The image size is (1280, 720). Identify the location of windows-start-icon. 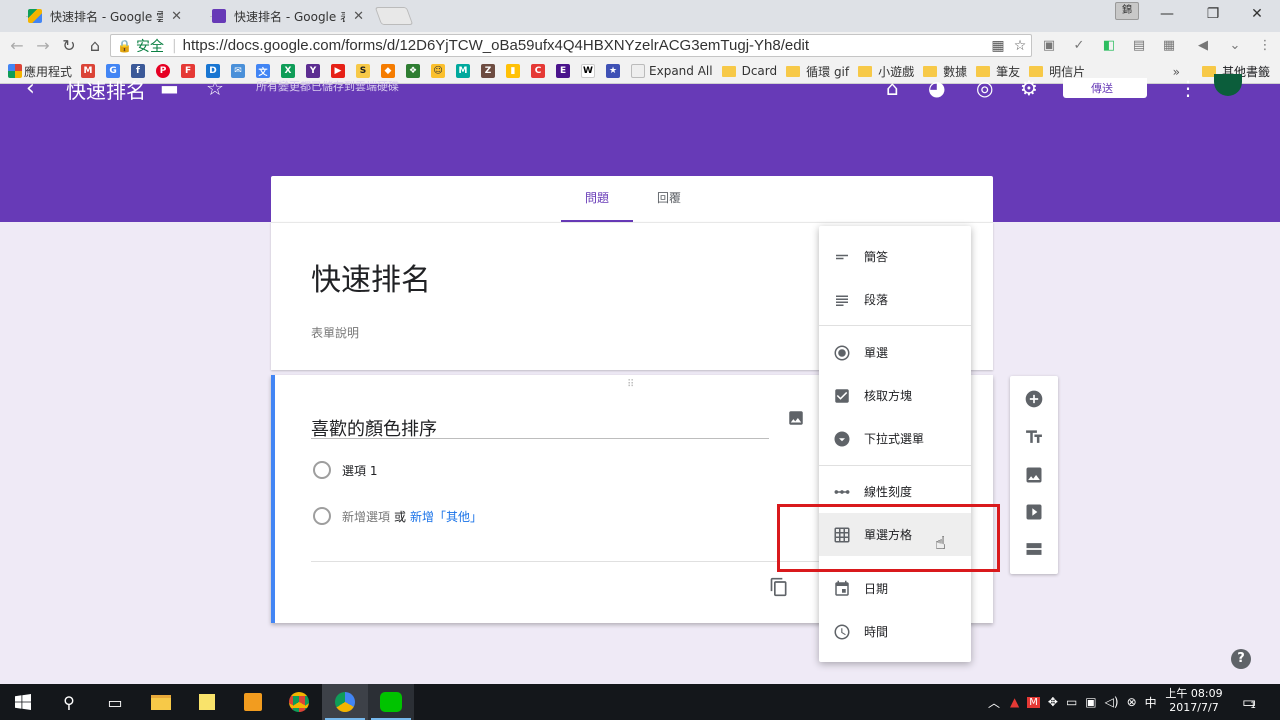
(23, 702).